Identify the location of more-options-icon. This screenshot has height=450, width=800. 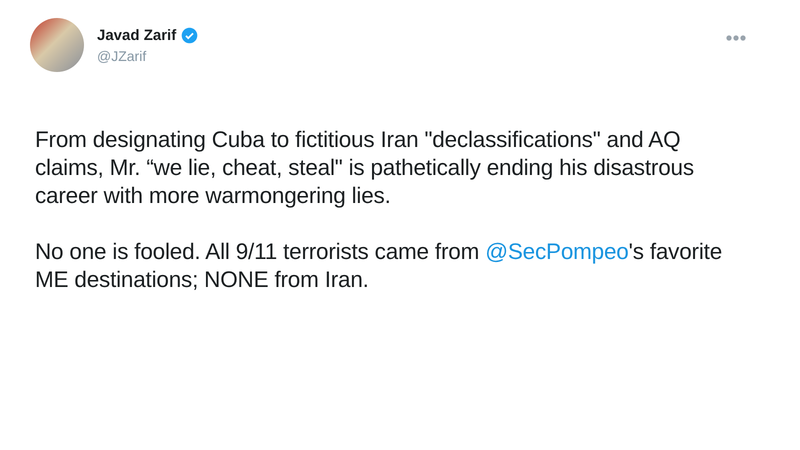
(736, 38).